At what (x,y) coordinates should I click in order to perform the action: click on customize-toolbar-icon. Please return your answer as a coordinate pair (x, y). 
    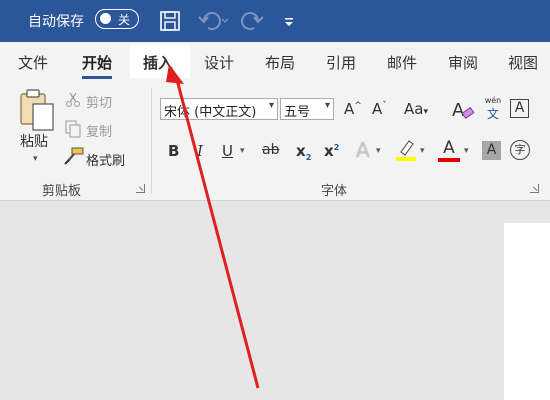
    Looking at the image, I should click on (289, 21).